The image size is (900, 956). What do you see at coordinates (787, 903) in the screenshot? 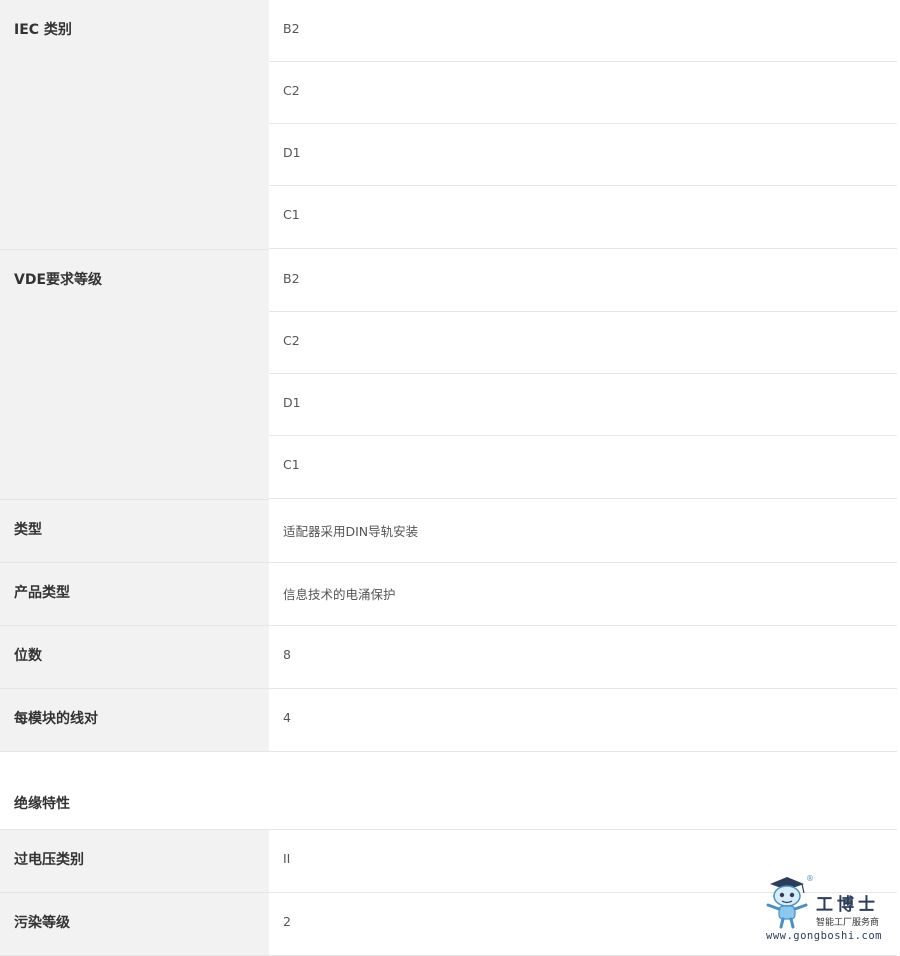
I see `robot-mascot-icon` at bounding box center [787, 903].